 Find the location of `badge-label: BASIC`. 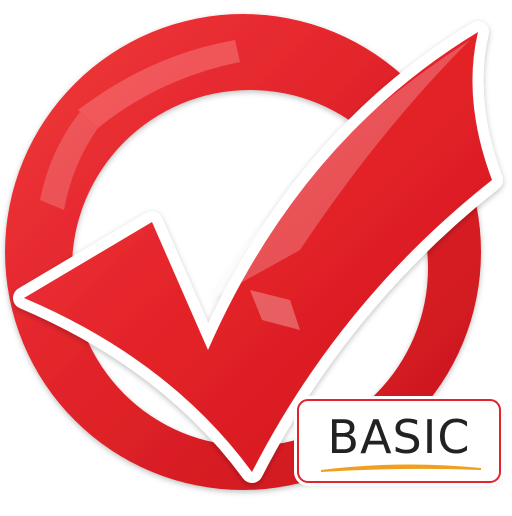

badge-label: BASIC is located at coordinates (399, 437).